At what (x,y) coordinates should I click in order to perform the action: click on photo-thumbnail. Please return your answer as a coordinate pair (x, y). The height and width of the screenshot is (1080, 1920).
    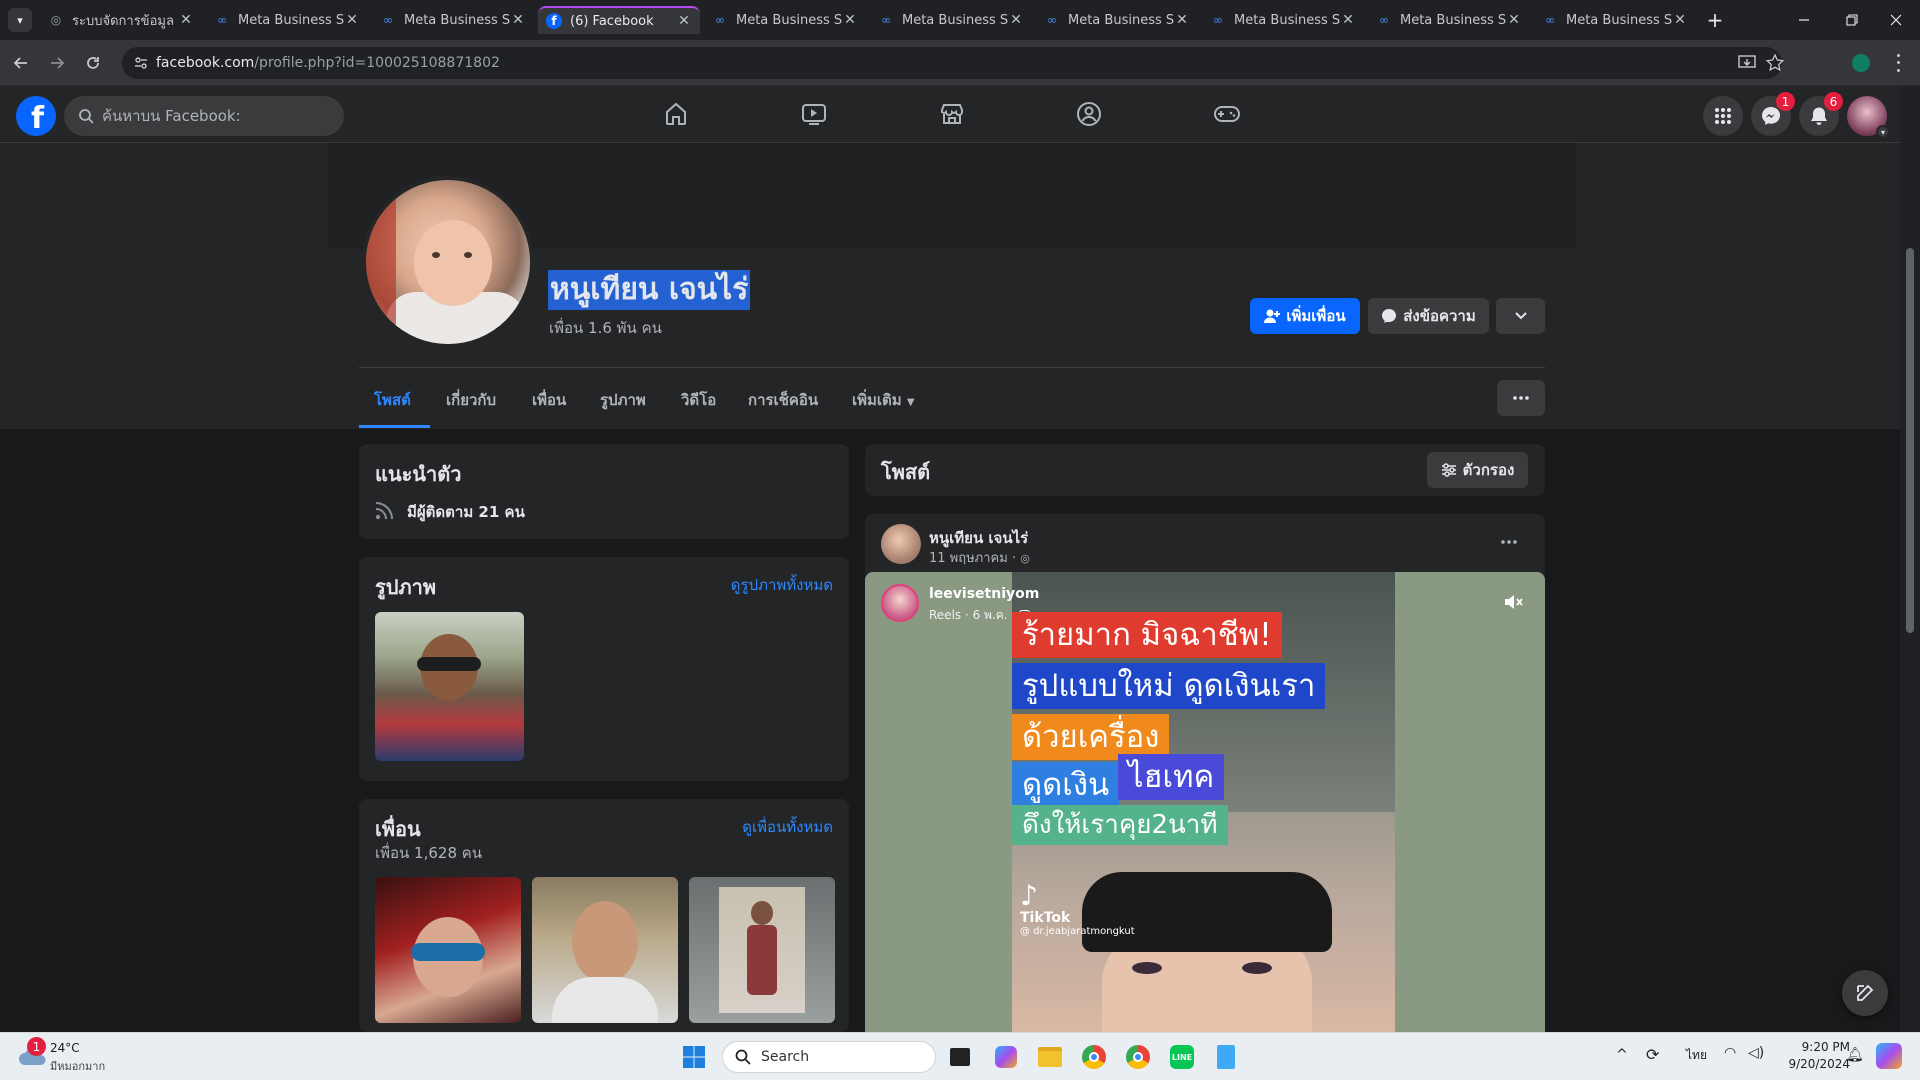
    Looking at the image, I should click on (449, 686).